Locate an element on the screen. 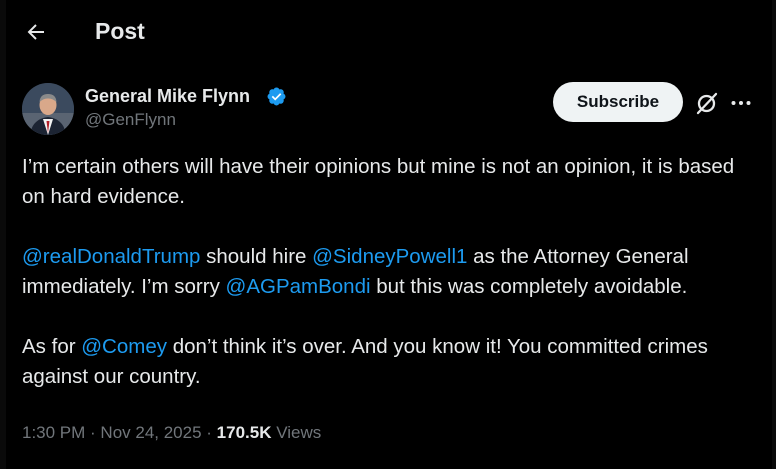 The width and height of the screenshot is (776, 469). back-button is located at coordinates (36, 32).